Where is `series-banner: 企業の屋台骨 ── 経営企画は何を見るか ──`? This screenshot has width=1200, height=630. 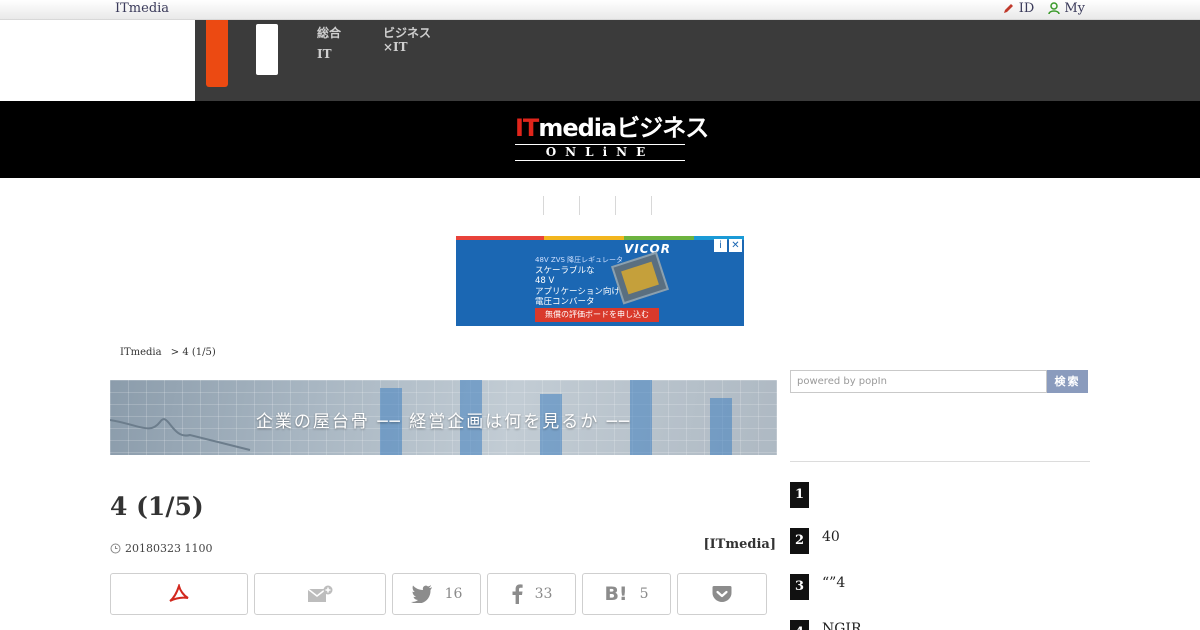
series-banner: 企業の屋台骨 ── 経営企画は何を見るか ── is located at coordinates (443, 417).